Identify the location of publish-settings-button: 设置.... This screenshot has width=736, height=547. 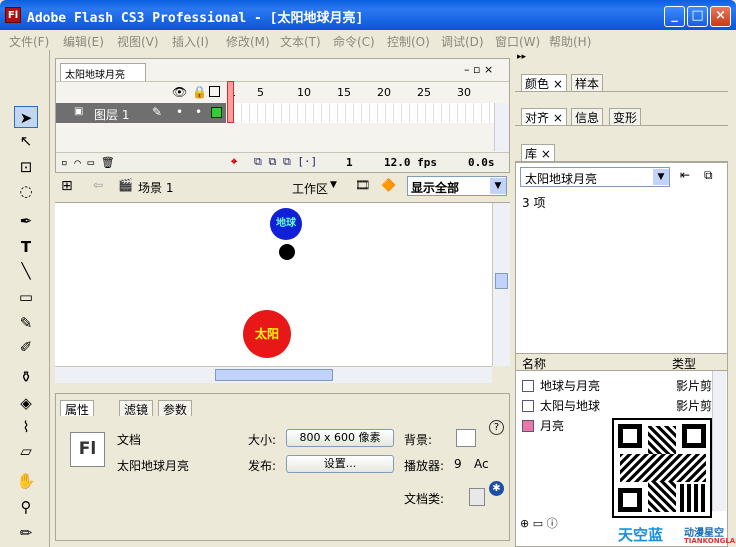
(340, 464).